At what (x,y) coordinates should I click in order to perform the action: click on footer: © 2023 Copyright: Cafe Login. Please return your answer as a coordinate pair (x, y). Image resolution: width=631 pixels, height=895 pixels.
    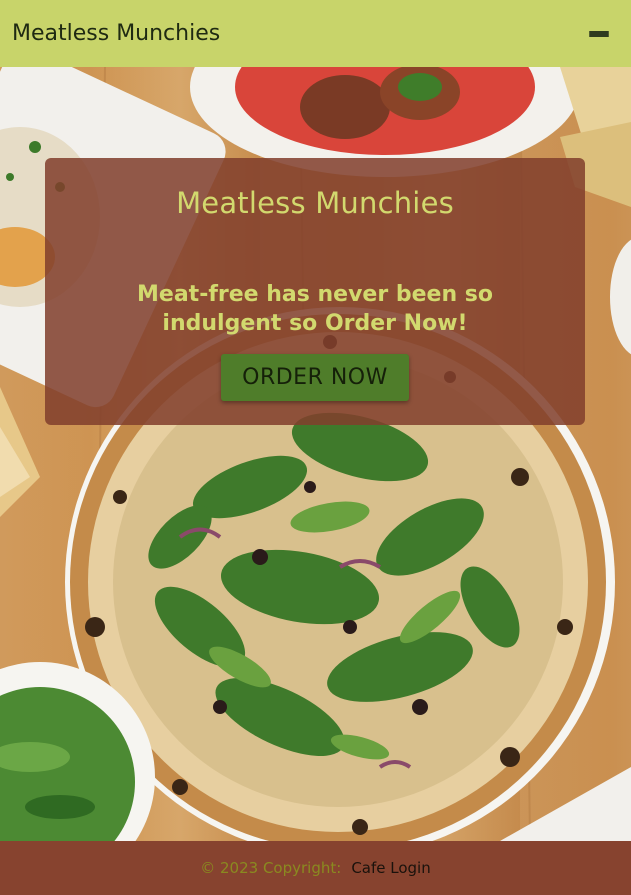
    Looking at the image, I should click on (315, 868).